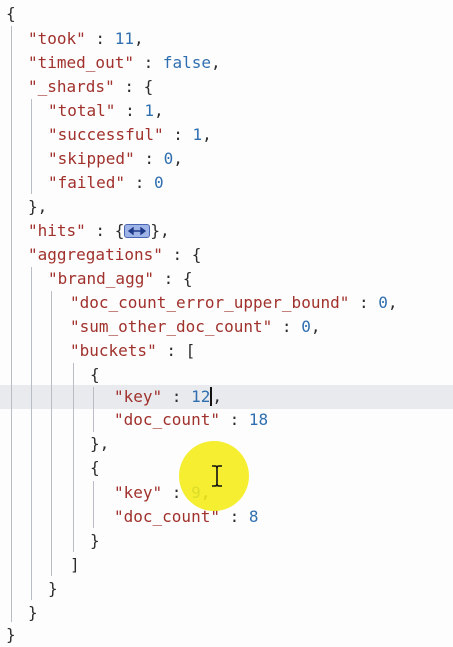  What do you see at coordinates (133, 350) in the screenshot?
I see `response-line-buckets: "buckets" : [` at bounding box center [133, 350].